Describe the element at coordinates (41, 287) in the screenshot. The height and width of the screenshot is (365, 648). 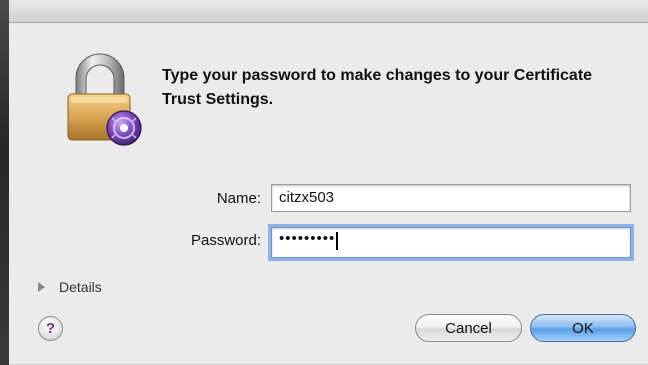
I see `disclosure-triangle-icon` at that location.